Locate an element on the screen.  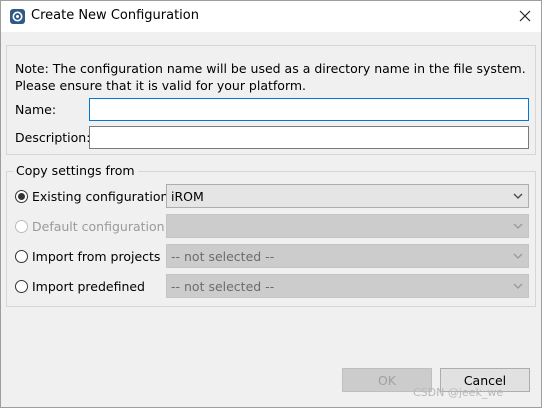
existing-configuration-value: iROM is located at coordinates (187, 196).